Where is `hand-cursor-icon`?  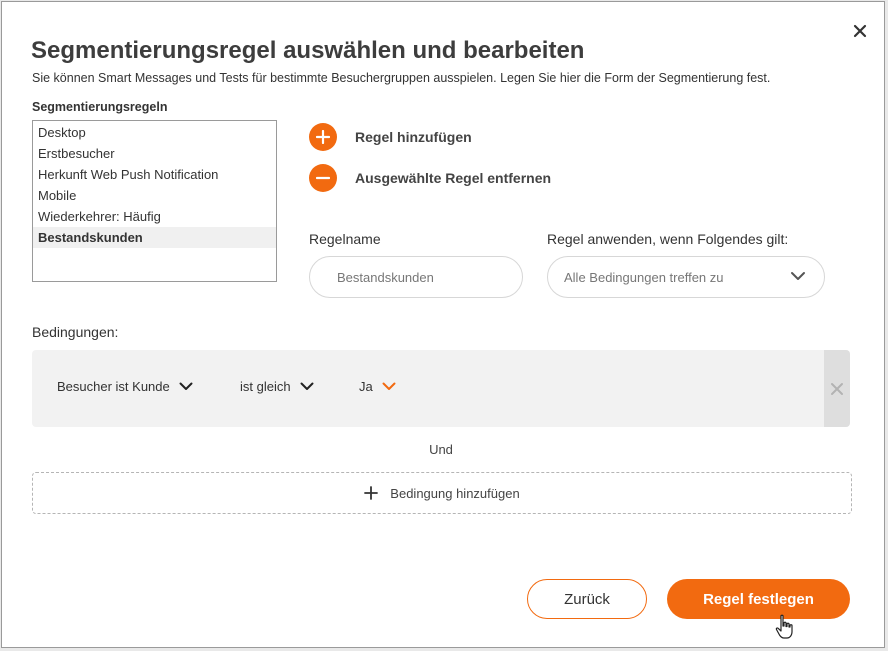 hand-cursor-icon is located at coordinates (784, 626).